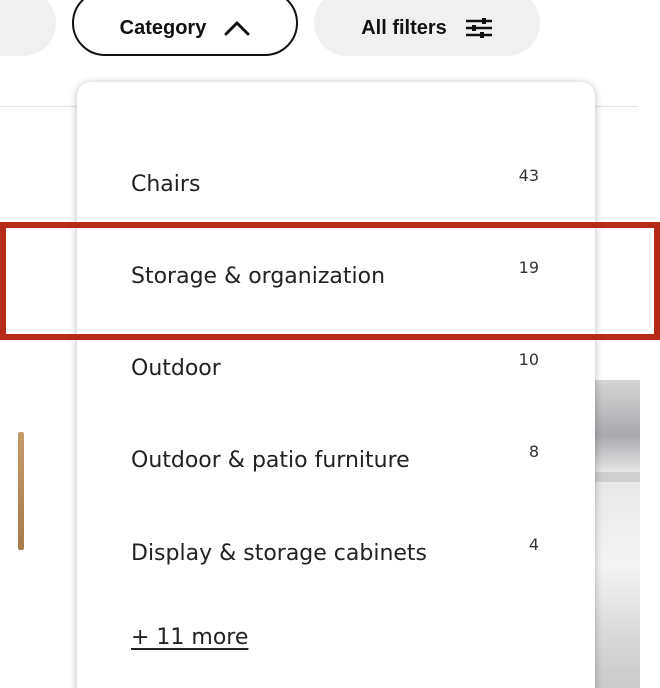  I want to click on option-label: Storage & organization, so click(258, 276).